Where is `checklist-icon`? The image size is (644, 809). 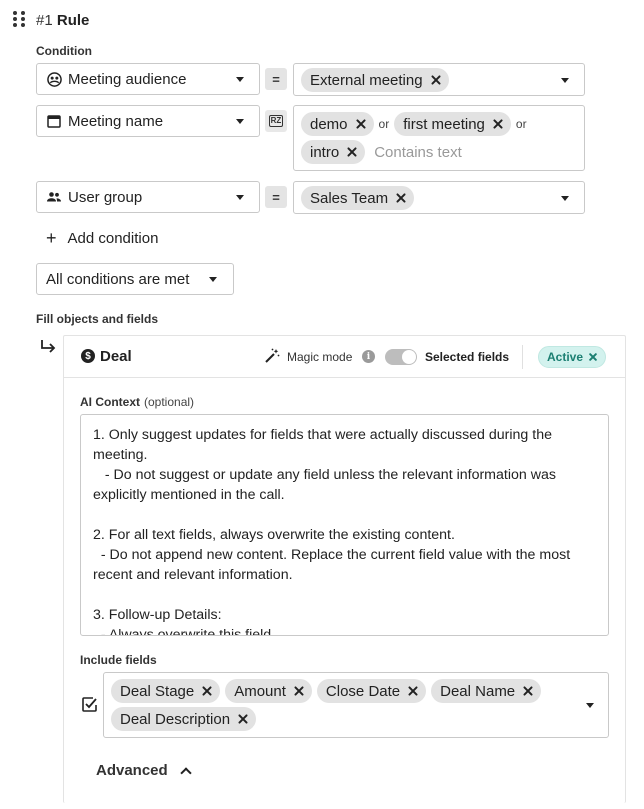 checklist-icon is located at coordinates (89, 704).